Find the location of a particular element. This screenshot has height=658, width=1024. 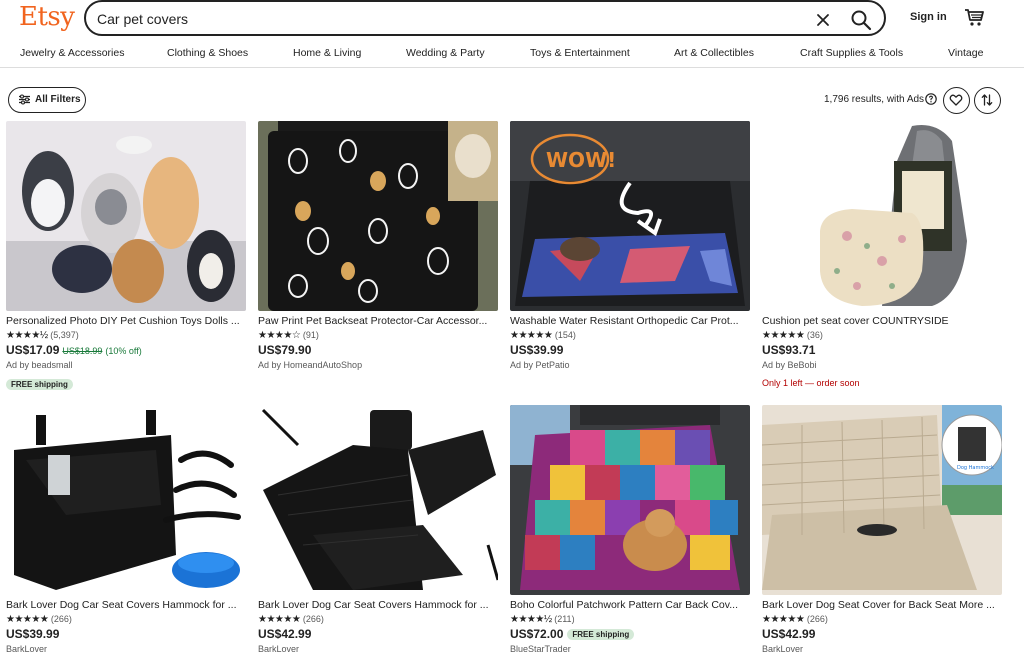

cart-icon is located at coordinates (974, 17).